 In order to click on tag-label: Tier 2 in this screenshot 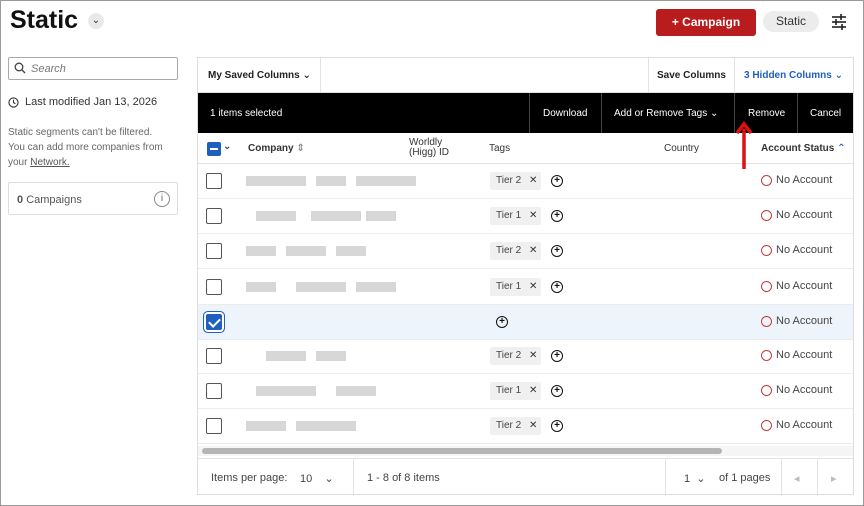, I will do `click(509, 355)`.